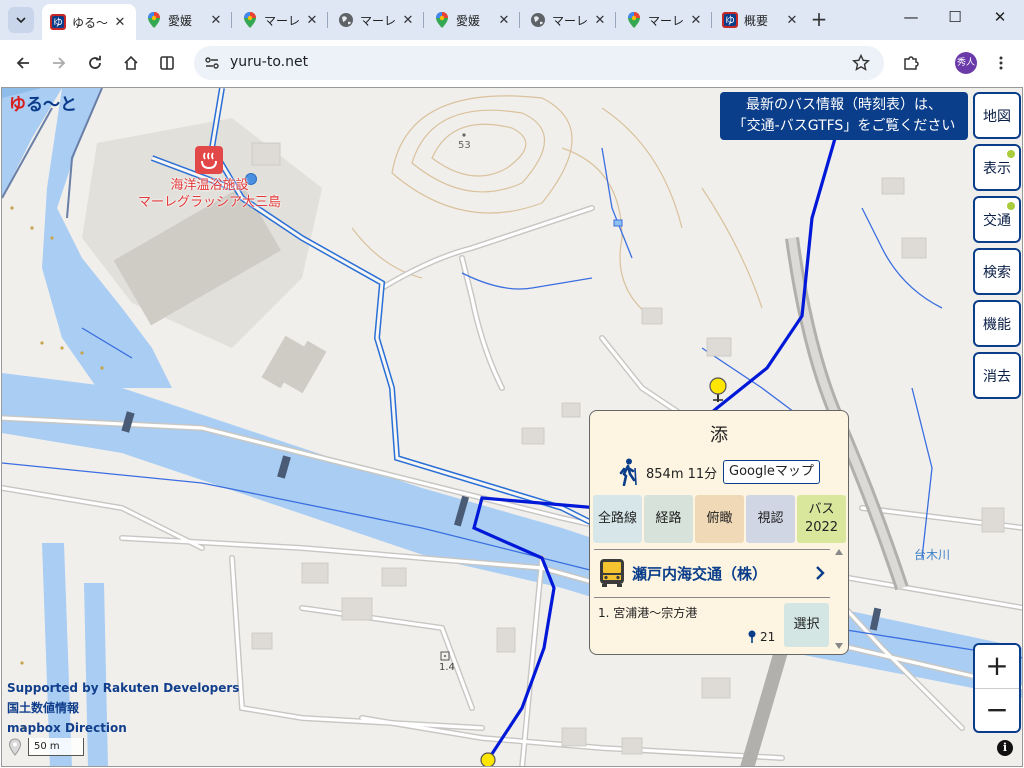  What do you see at coordinates (771, 472) in the screenshot?
I see `google-maps-button: Googleマップ` at bounding box center [771, 472].